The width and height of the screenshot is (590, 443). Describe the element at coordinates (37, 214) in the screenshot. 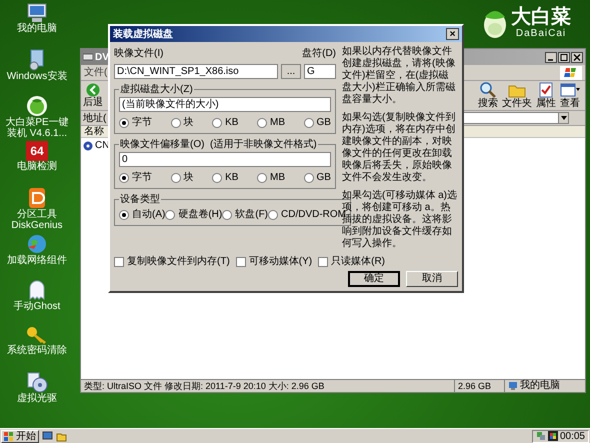

I see `desktop-icon-label: 分区工具` at that location.